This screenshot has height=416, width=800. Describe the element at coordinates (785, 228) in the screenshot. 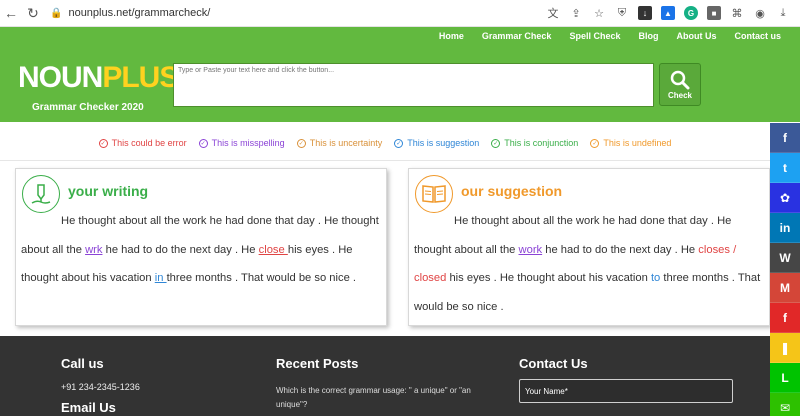

I see `linkedin-icon: in` at that location.